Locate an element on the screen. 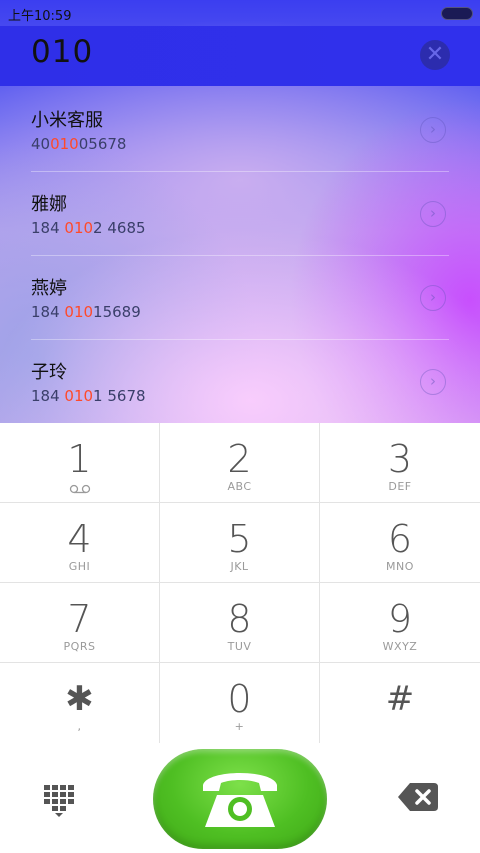 The width and height of the screenshot is (480, 853). status-time: 上午10:59 is located at coordinates (40, 16).